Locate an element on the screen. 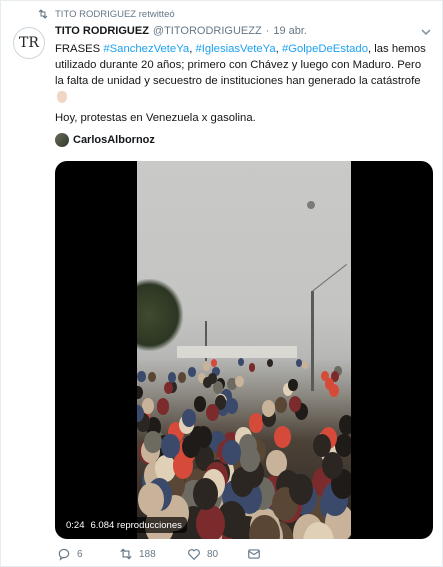  retweet-button: 188 is located at coordinates (153, 554).